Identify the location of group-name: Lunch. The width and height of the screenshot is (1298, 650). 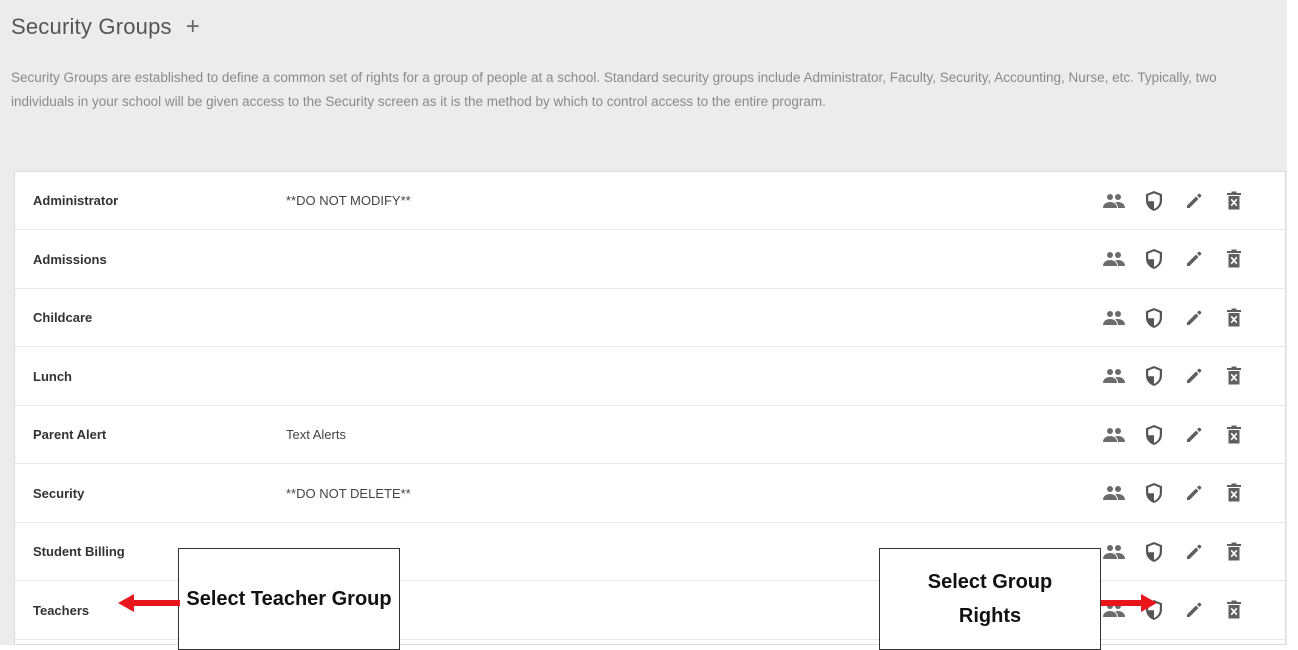
(52, 376).